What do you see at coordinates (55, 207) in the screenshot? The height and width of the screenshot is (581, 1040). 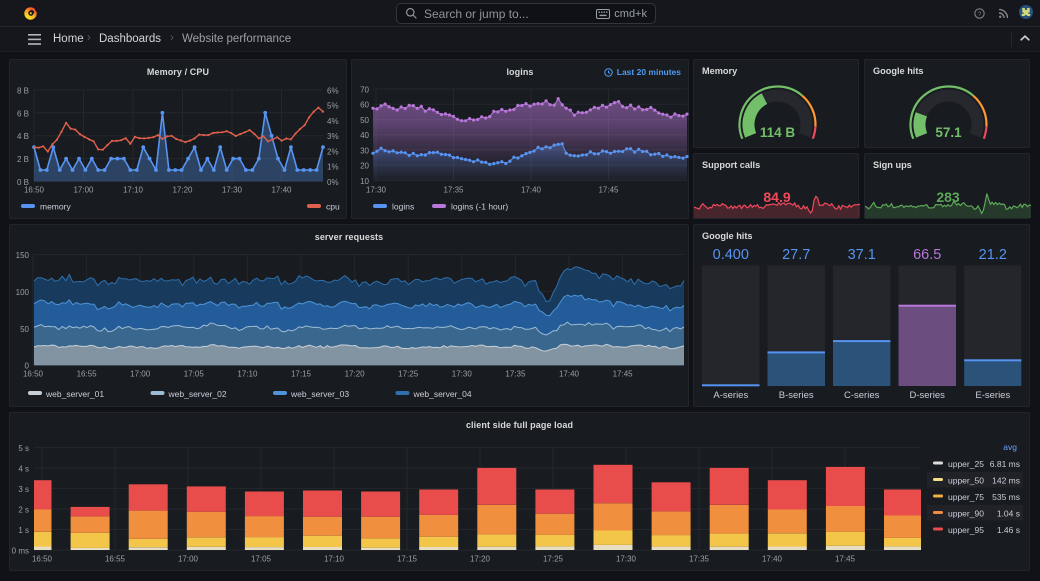 I see `svg-text: memory` at bounding box center [55, 207].